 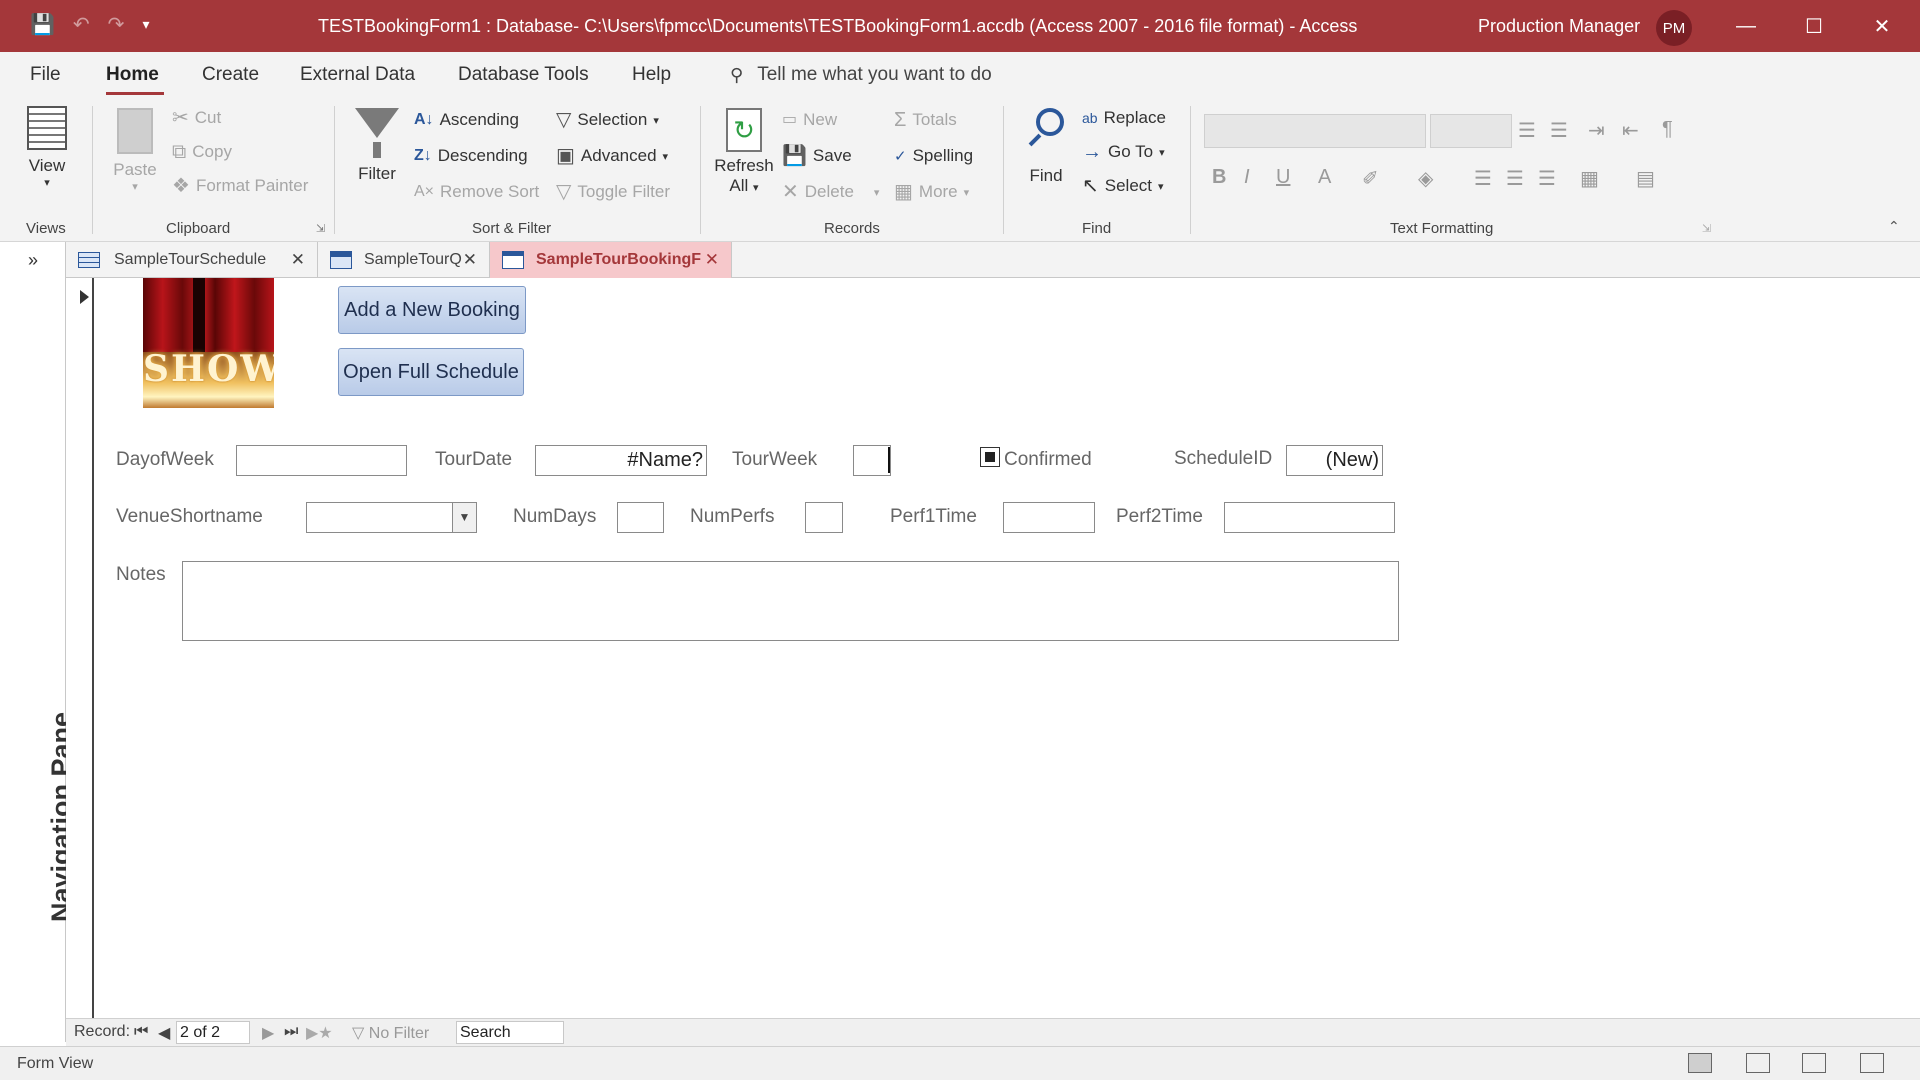 I want to click on save-record-button: 💾 Save, so click(x=817, y=156).